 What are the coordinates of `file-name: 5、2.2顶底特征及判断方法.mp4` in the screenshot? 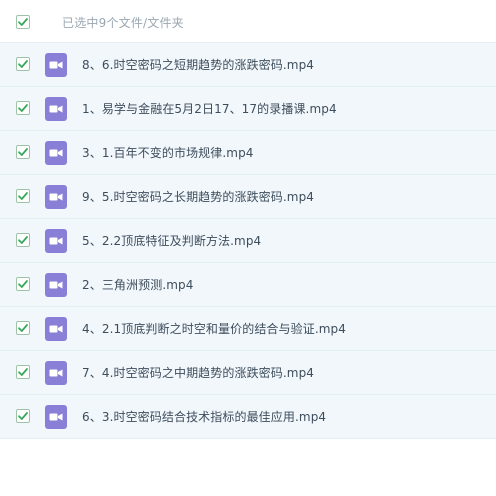 It's located at (172, 241).